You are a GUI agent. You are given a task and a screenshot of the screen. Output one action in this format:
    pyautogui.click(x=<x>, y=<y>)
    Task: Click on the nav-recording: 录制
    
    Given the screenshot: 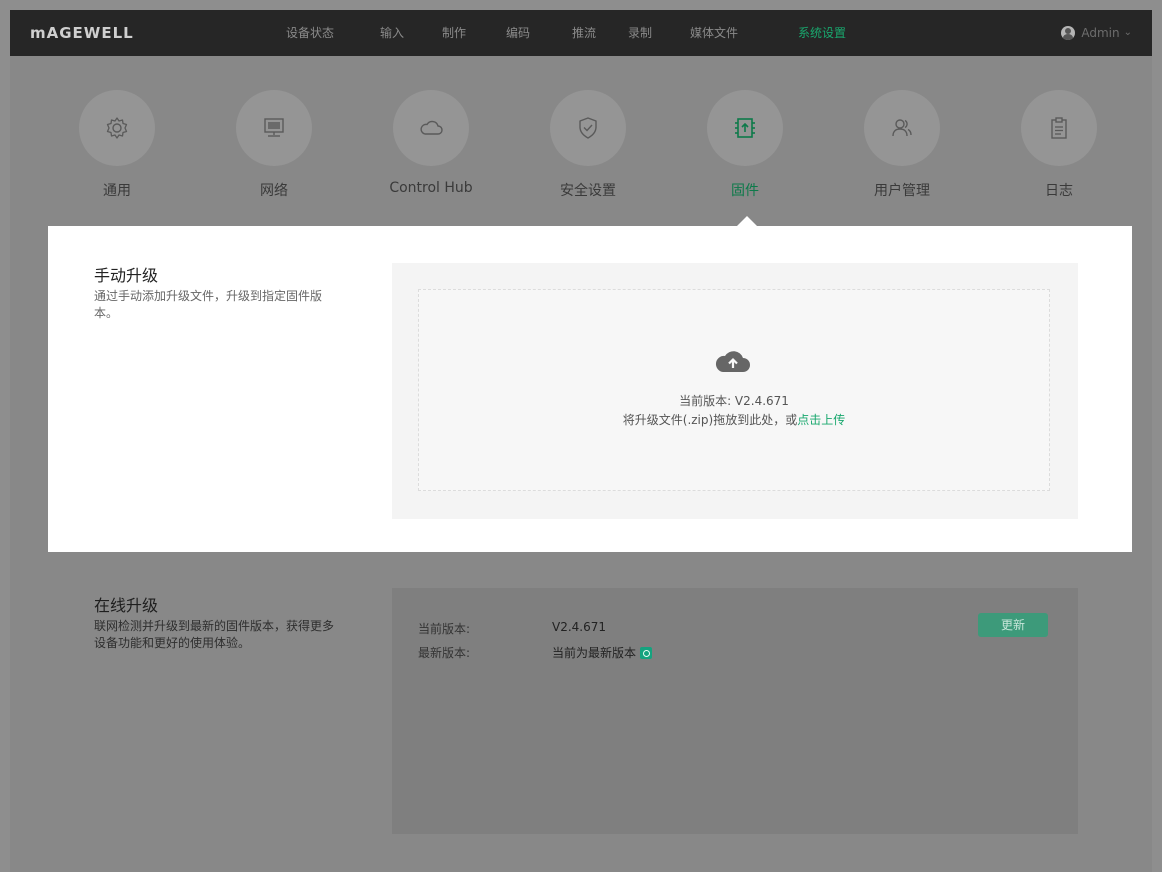 What is the action you would take?
    pyautogui.click(x=659, y=33)
    